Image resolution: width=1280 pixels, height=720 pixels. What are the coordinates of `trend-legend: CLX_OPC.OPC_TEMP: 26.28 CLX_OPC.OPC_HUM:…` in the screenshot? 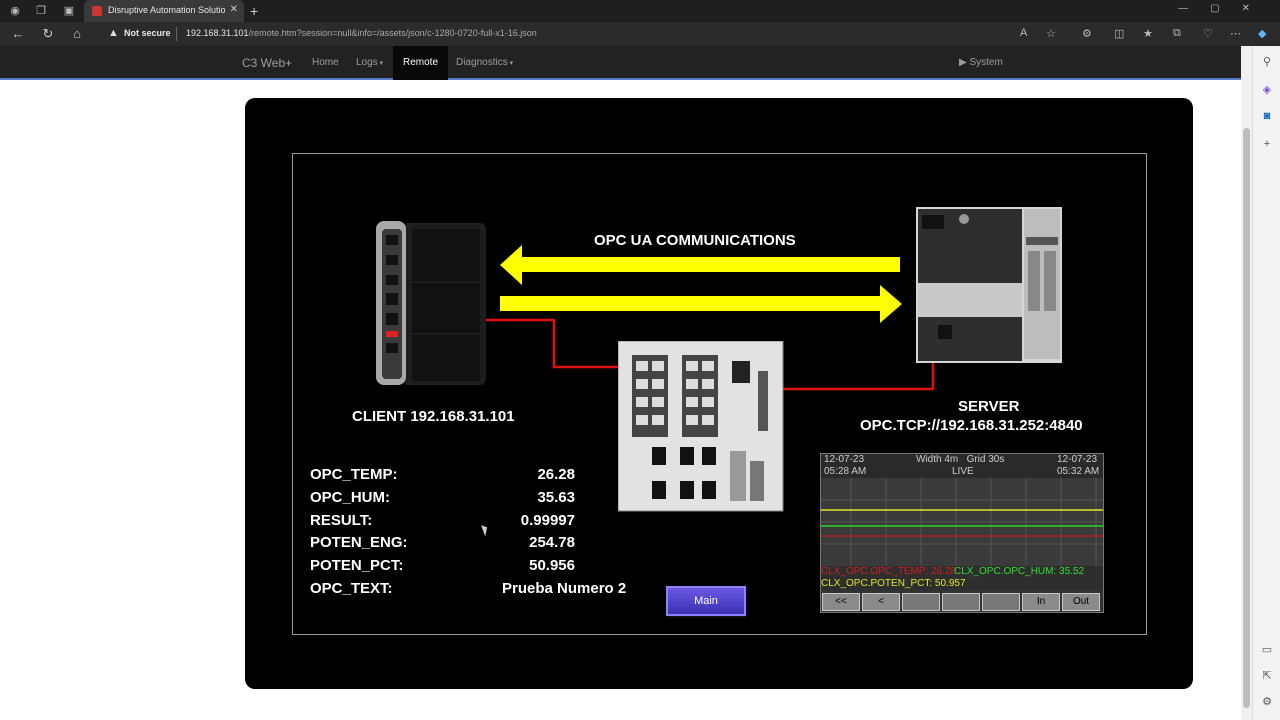 It's located at (962, 578).